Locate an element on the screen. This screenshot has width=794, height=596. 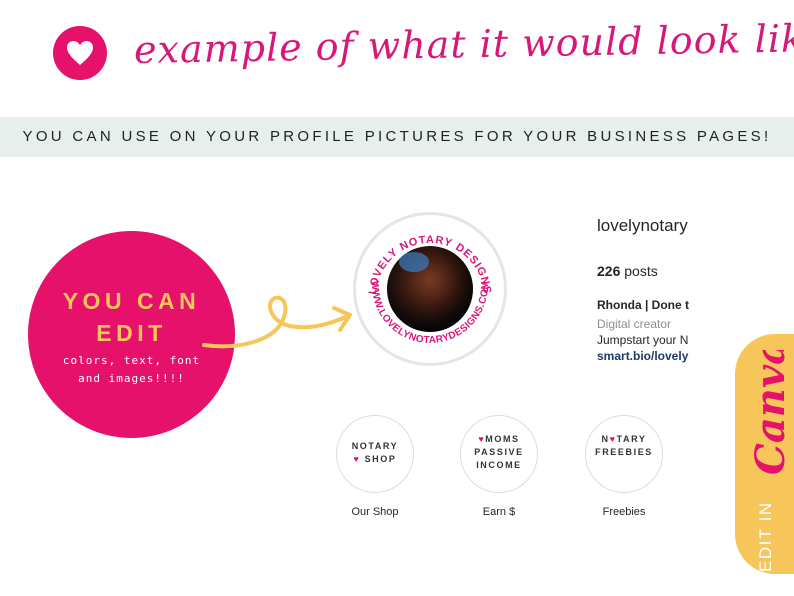
highlight-text: N♥TARY FREEBIES is located at coordinates (624, 446).